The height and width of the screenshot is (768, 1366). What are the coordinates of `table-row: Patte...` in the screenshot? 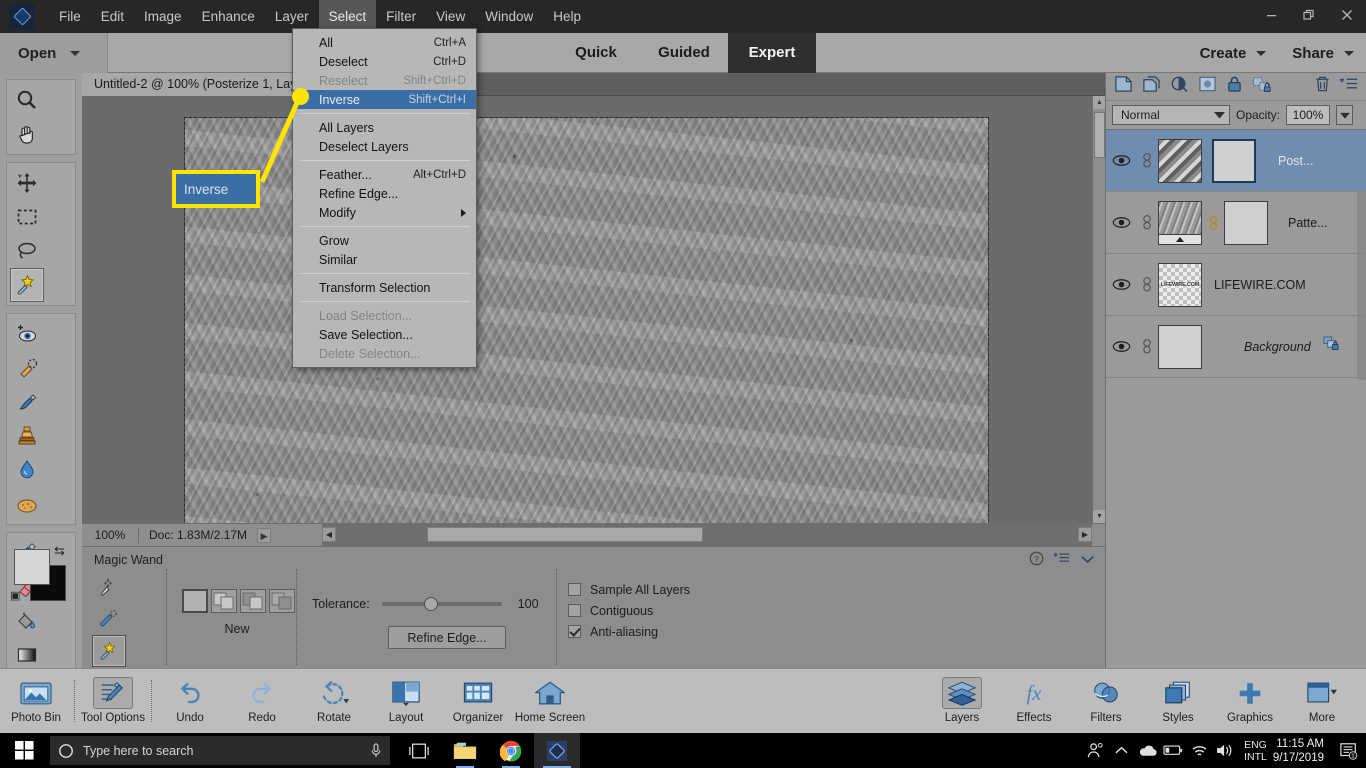 It's located at (1236, 223).